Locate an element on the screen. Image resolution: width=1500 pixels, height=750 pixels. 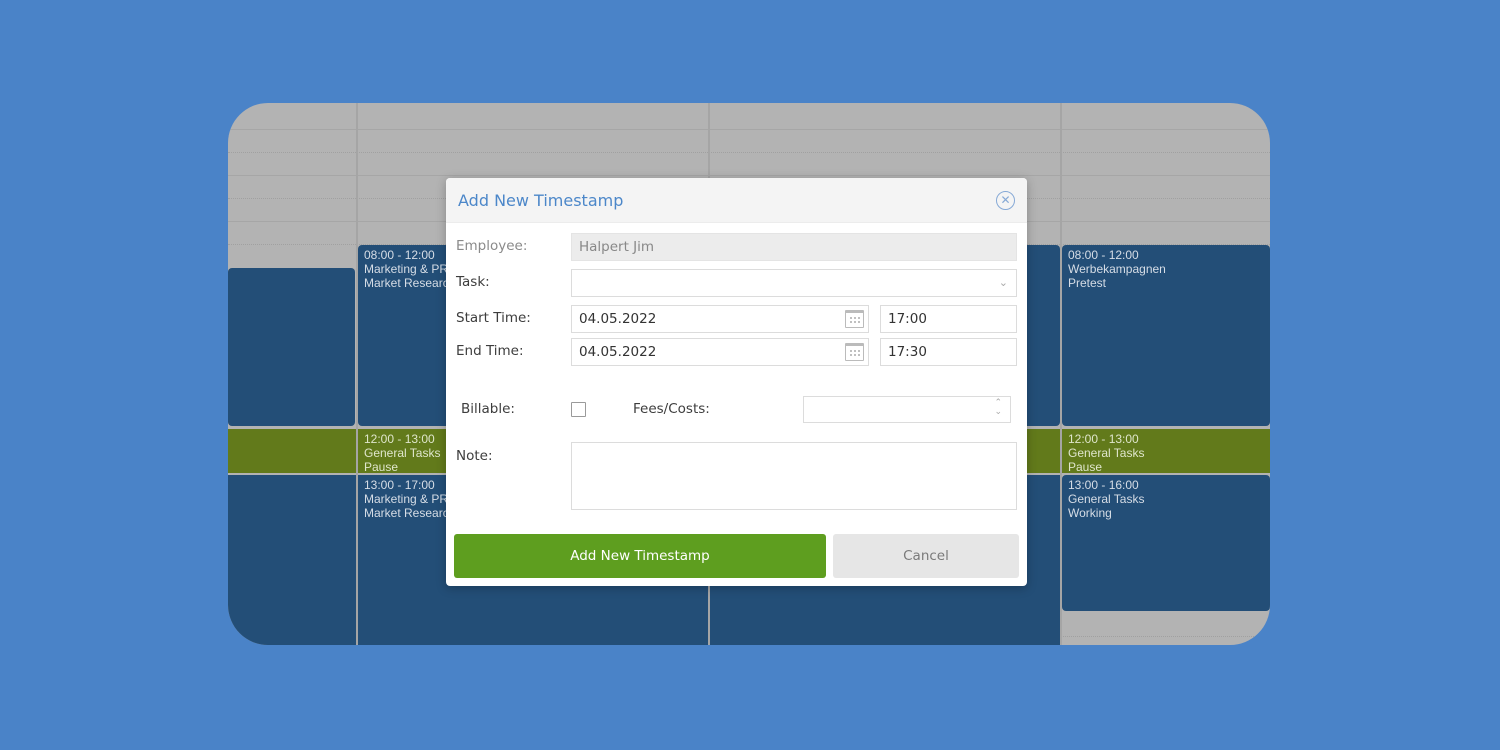
calendar-event: 13:00 - 16:00 General Tasks Working is located at coordinates (1166, 543).